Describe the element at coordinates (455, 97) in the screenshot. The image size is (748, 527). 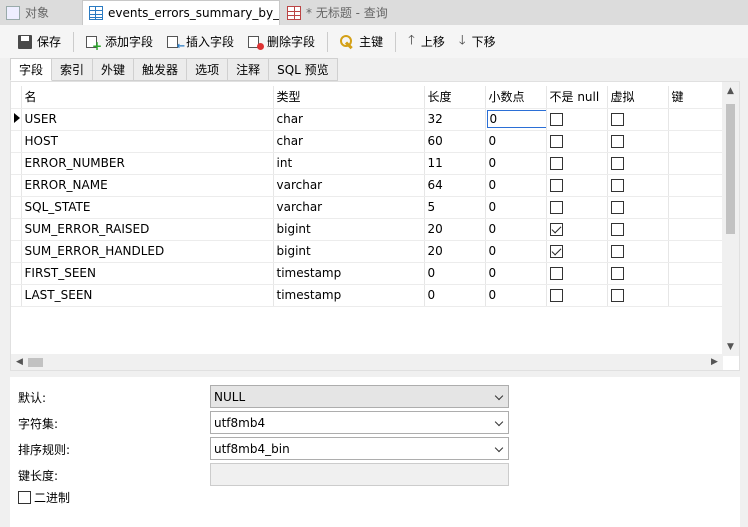
I see `column-header-length: 长度` at that location.